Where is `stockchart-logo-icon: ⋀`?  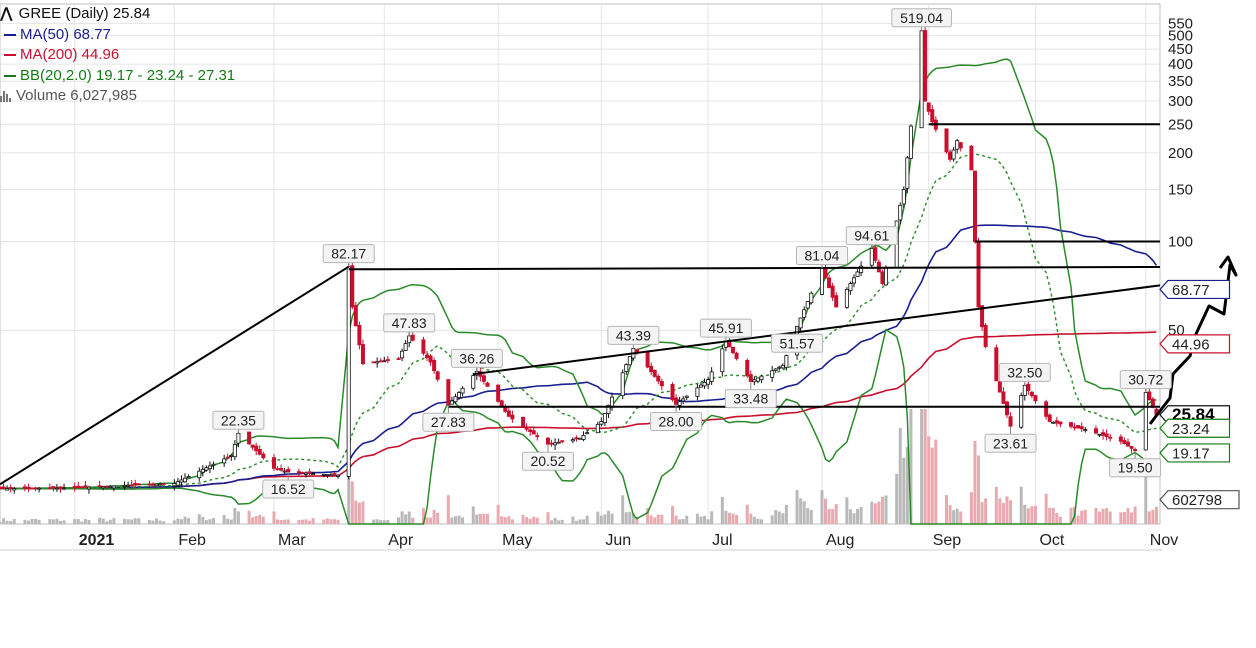 stockchart-logo-icon: ⋀ is located at coordinates (6, 13).